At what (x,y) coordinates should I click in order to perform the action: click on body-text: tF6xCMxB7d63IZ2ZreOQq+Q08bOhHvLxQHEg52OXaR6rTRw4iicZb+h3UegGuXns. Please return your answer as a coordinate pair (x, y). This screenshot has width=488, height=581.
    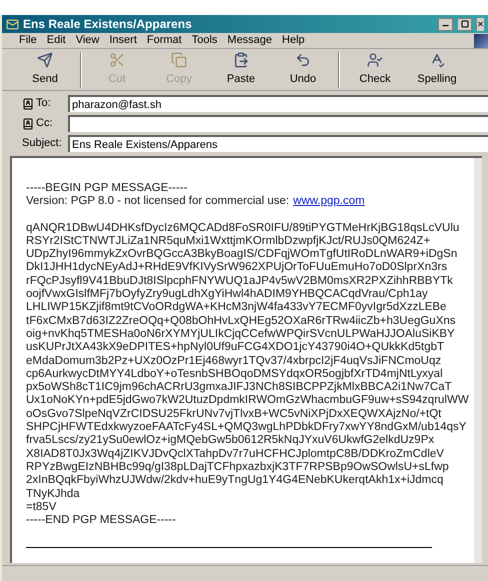
    Looking at the image, I should click on (241, 321).